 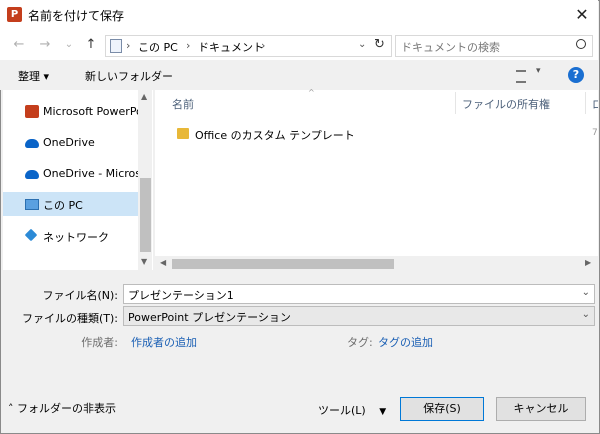 I want to click on sidebar-item-powerpoint: Microsoft PowerPoint, so click(x=70, y=112).